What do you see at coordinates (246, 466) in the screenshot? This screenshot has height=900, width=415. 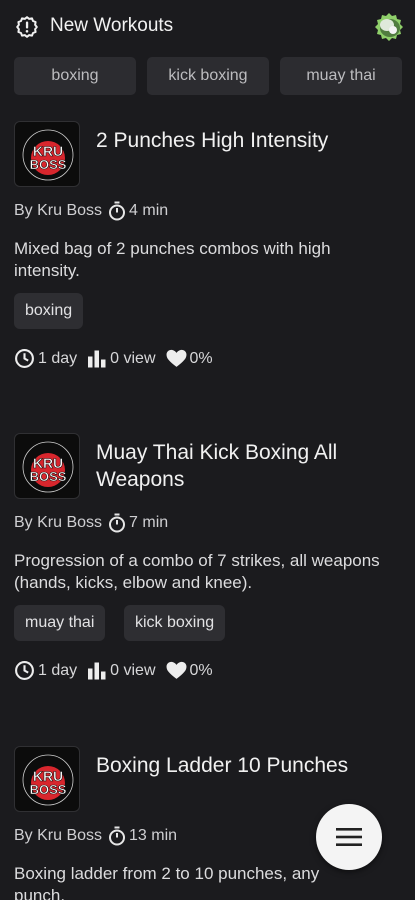 I see `workout-title: Muay Thai Kick Boxing All Weapons` at bounding box center [246, 466].